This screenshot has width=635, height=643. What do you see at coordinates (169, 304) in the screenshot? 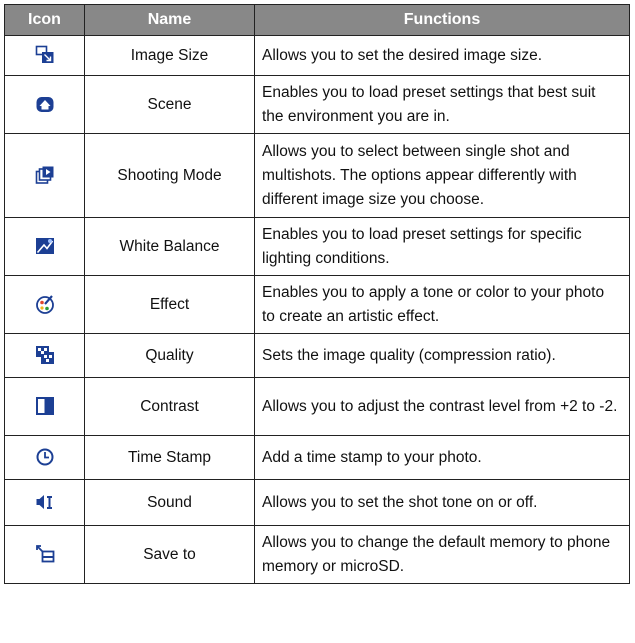
I see `name-cell: Effect` at bounding box center [169, 304].